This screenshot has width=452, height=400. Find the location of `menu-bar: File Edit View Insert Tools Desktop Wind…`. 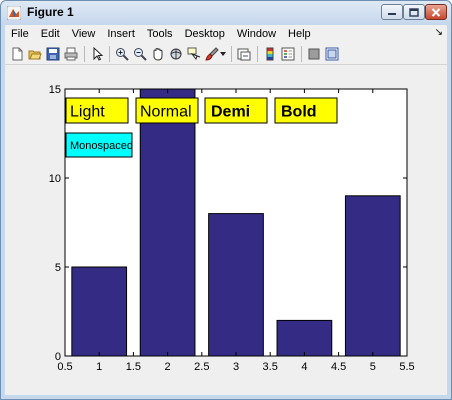

menu-bar: File Edit View Insert Tools Desktop Wind… is located at coordinates (226, 34).